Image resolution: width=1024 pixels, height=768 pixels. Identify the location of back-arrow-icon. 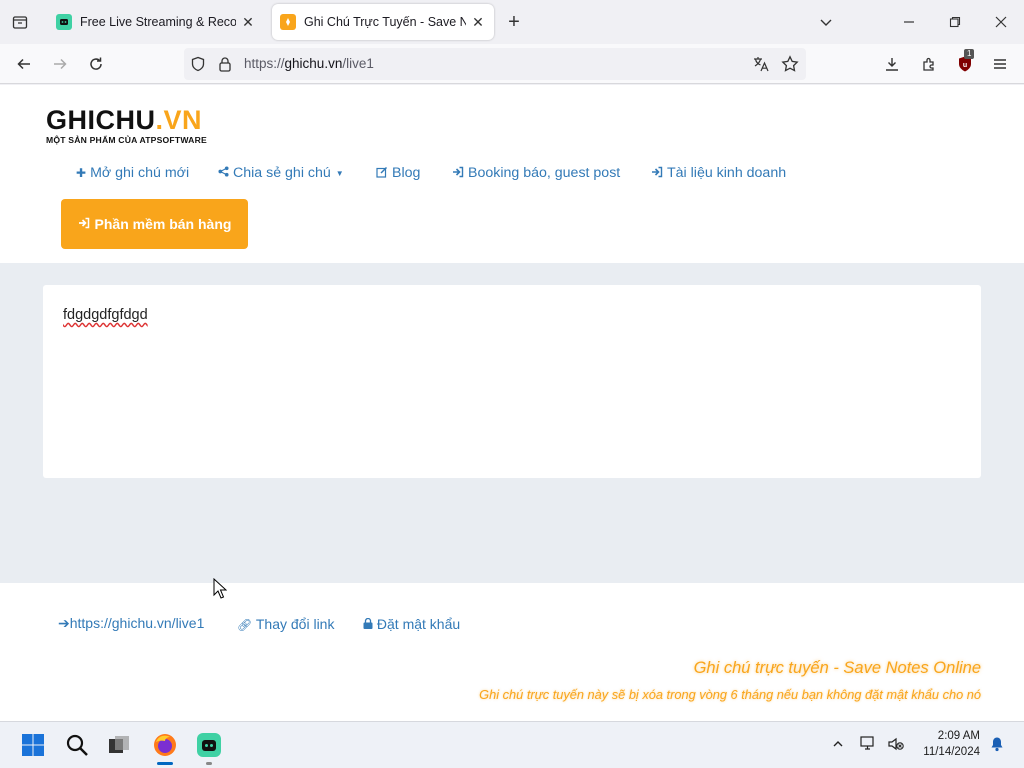
(24, 64).